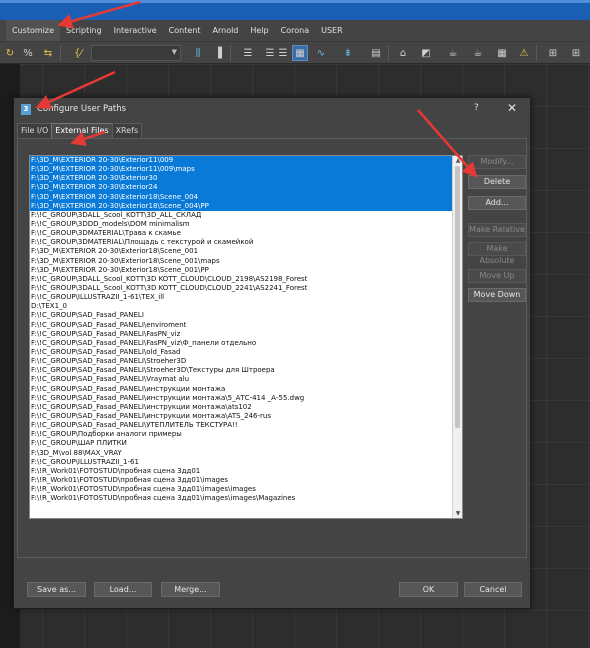 Image resolution: width=590 pixels, height=648 pixels. Describe the element at coordinates (428, 589) in the screenshot. I see `ok-button: OK` at that location.